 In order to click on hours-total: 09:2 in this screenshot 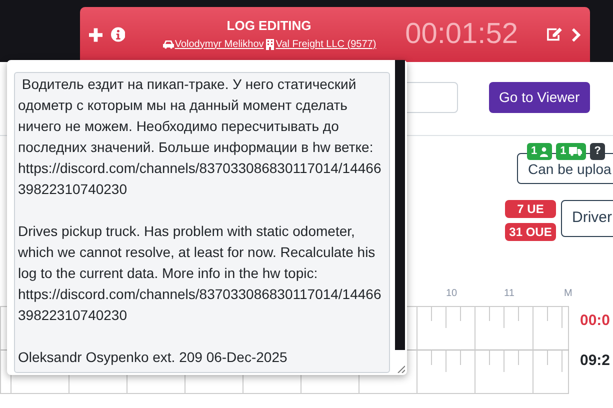, I will do `click(595, 361)`.